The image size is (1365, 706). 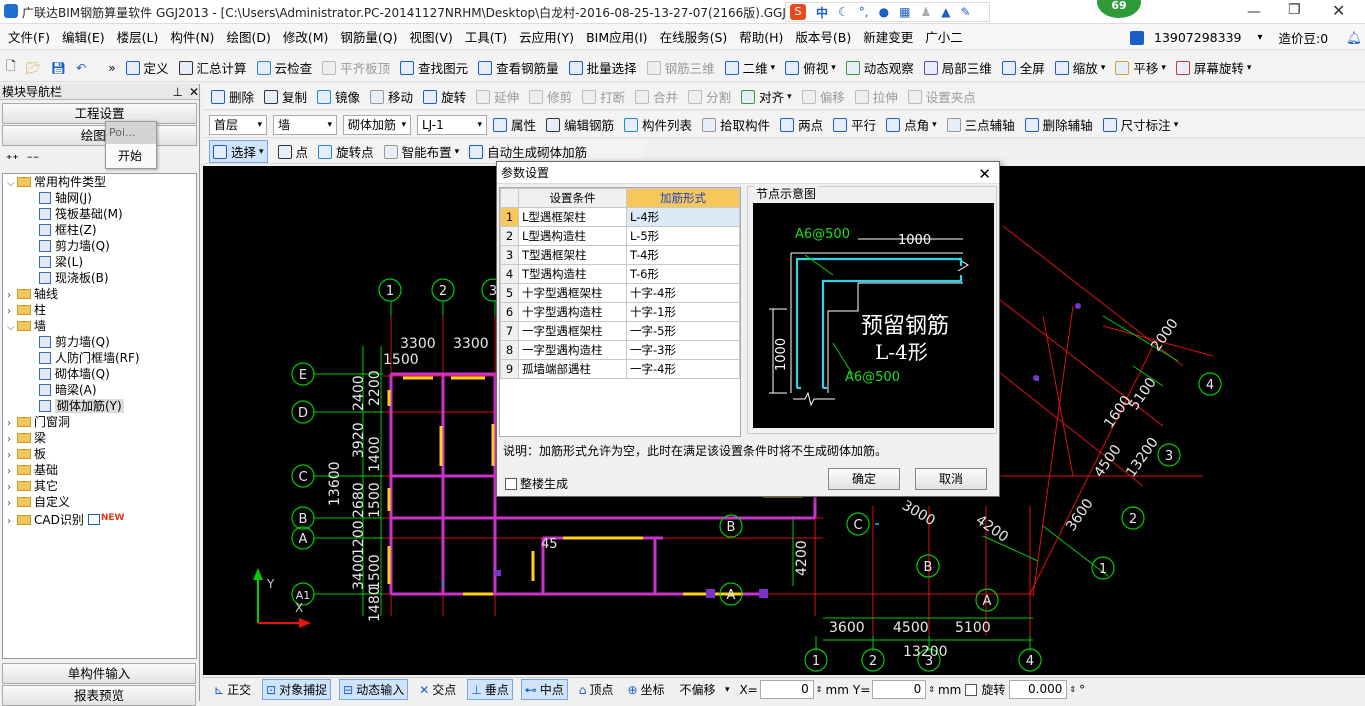 I want to click on toolbar1-item-13: 缩放 ▾, so click(x=1079, y=67).